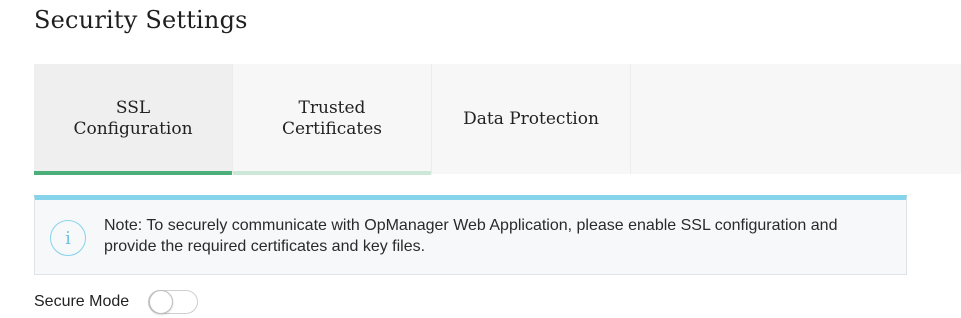 The width and height of the screenshot is (961, 318). I want to click on tab-trusted-certificates: Trusted Certificates, so click(332, 119).